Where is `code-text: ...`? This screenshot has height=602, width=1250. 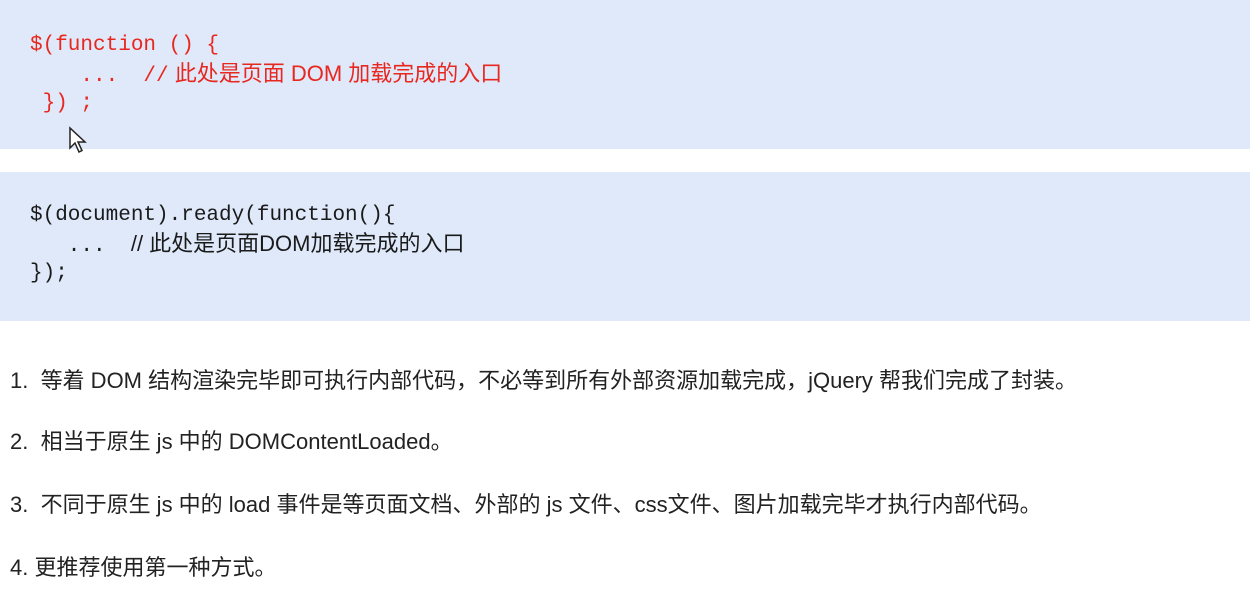
code-text: ... is located at coordinates (80, 246).